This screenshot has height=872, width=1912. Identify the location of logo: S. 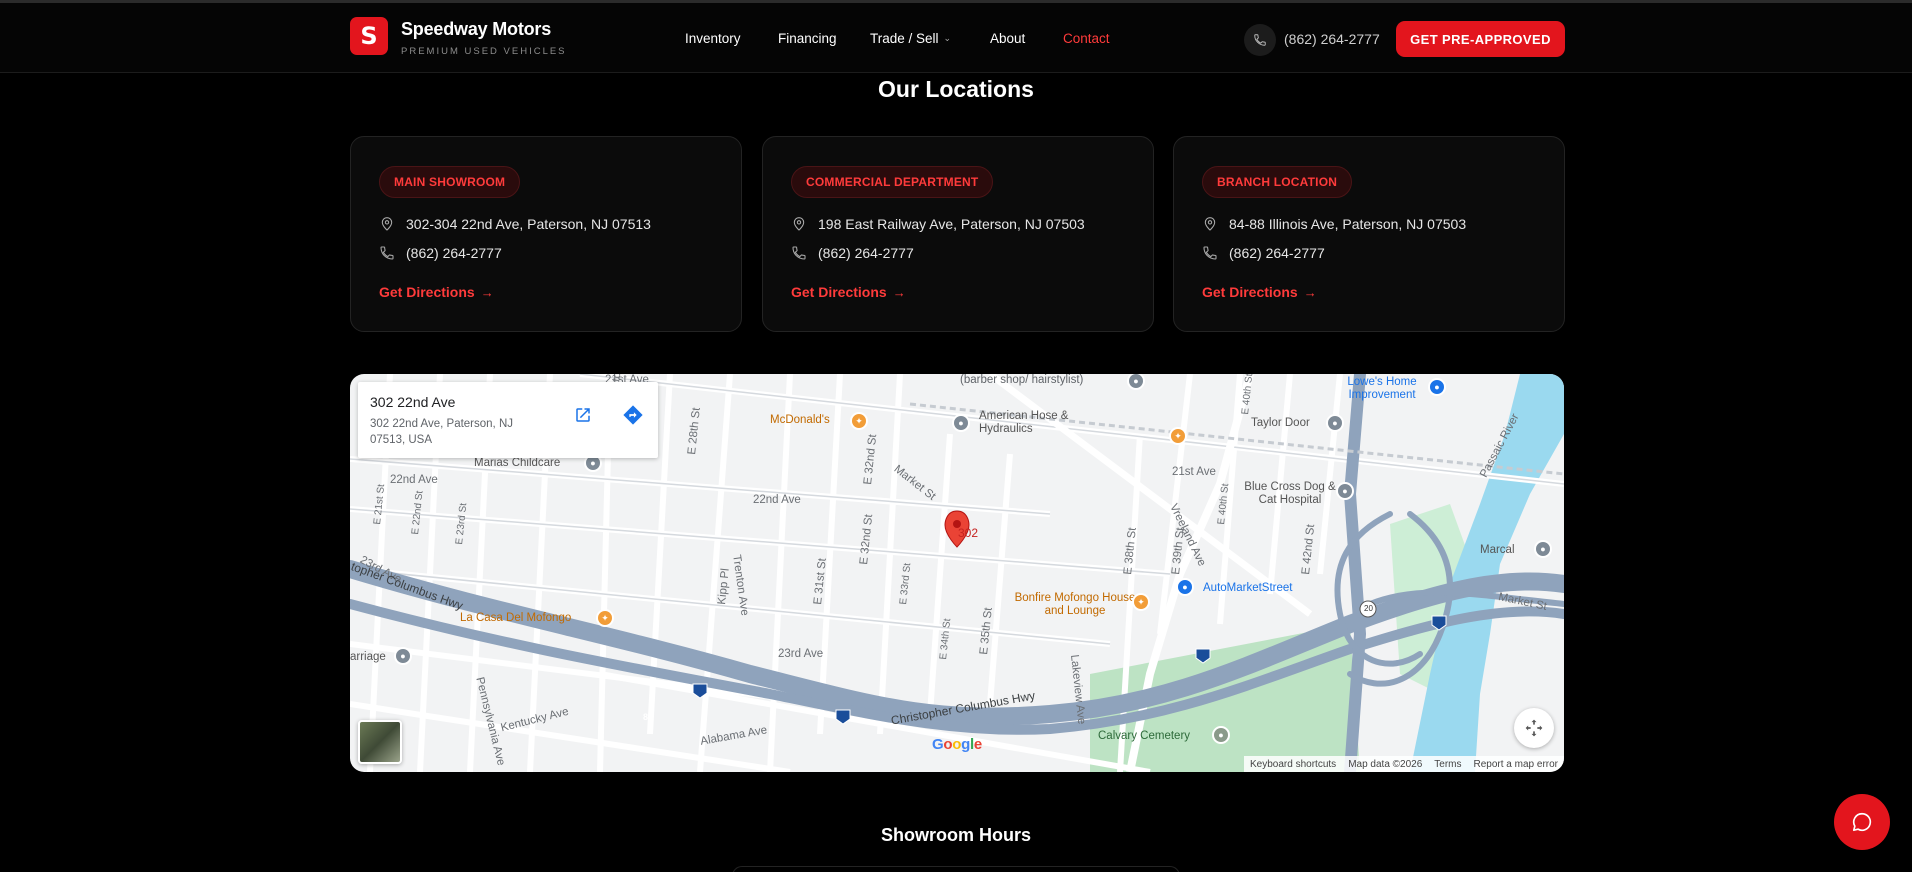
(369, 36).